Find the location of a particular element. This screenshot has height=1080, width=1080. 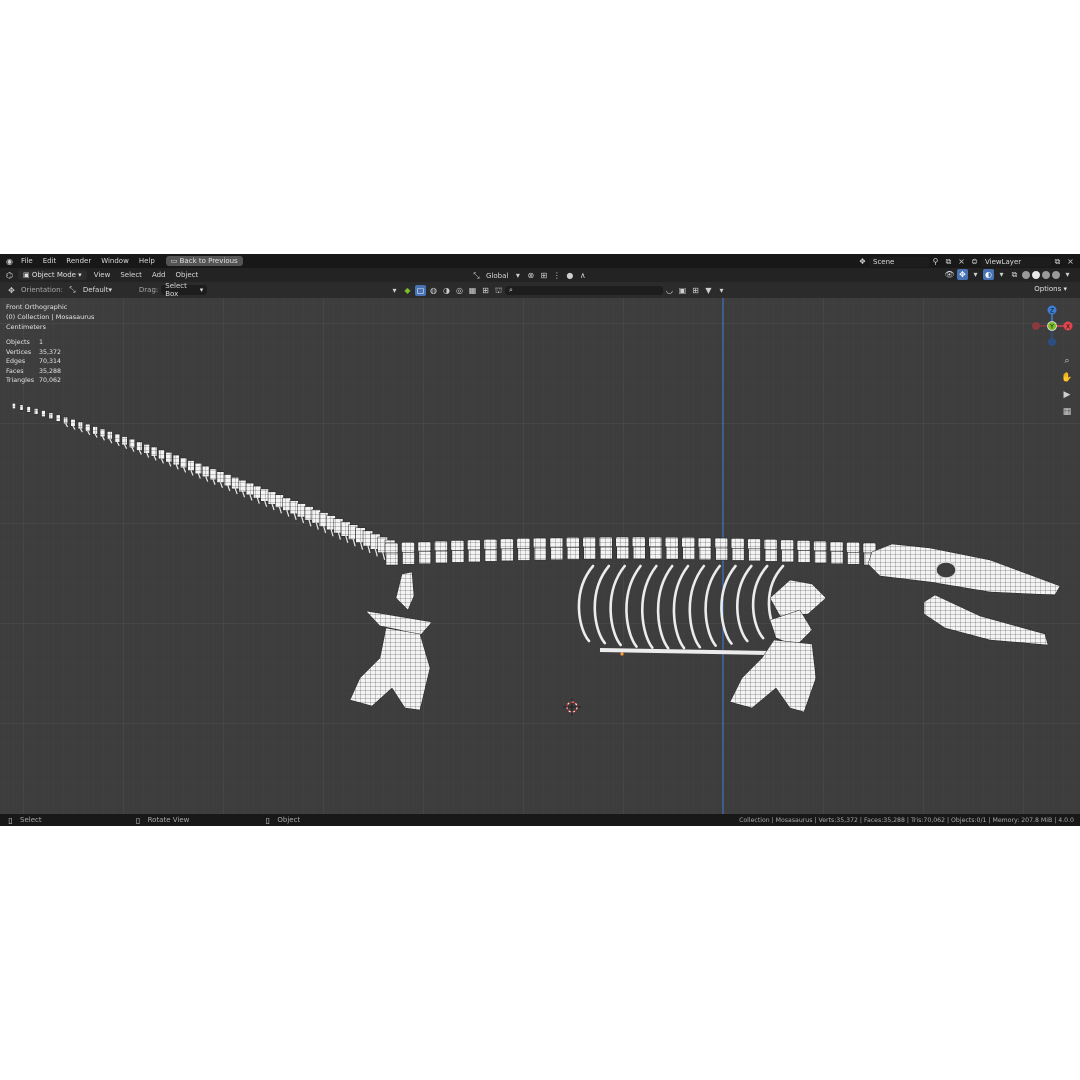

gizmo-menu-icon: ▾ is located at coordinates (975, 274).